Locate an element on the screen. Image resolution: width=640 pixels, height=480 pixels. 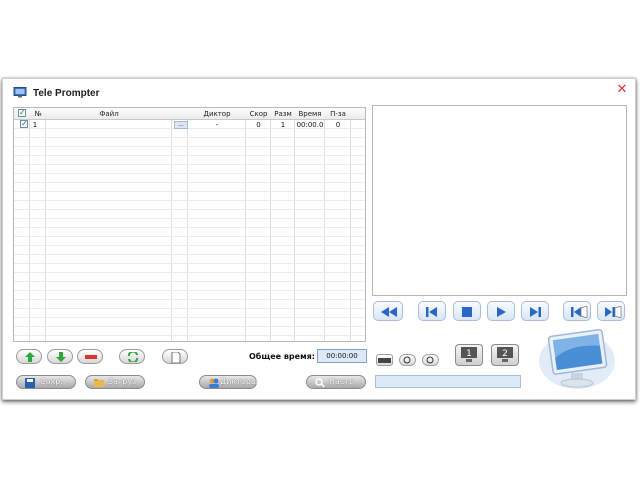
next-button is located at coordinates (535, 311).